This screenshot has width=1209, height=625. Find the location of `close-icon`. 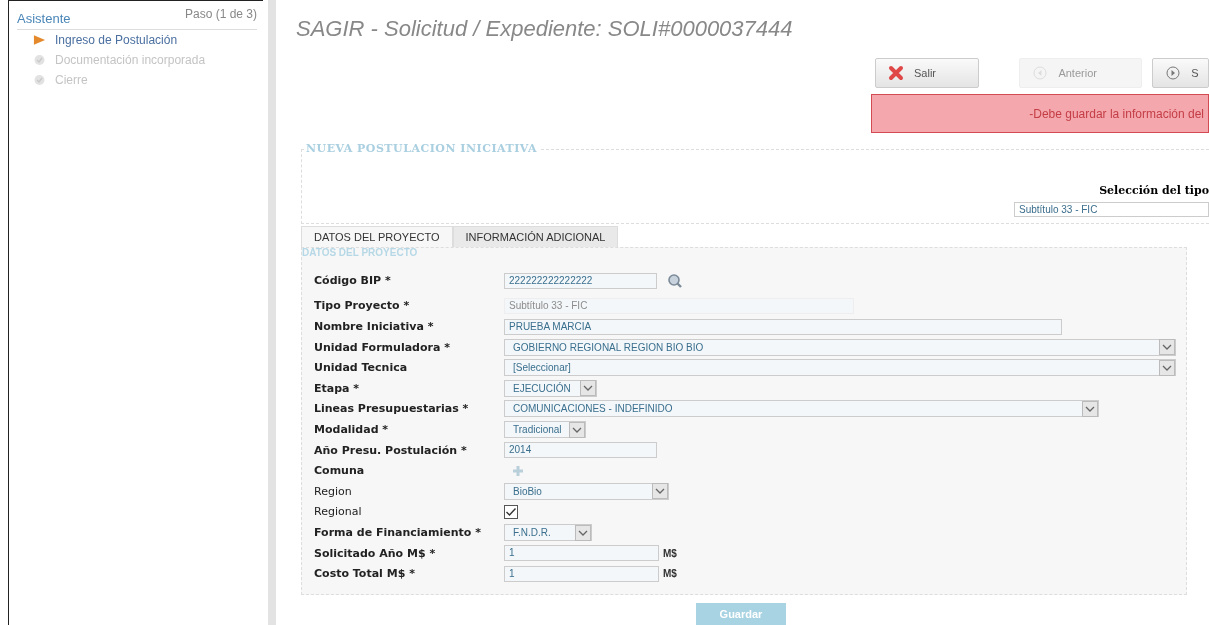

close-icon is located at coordinates (896, 73).